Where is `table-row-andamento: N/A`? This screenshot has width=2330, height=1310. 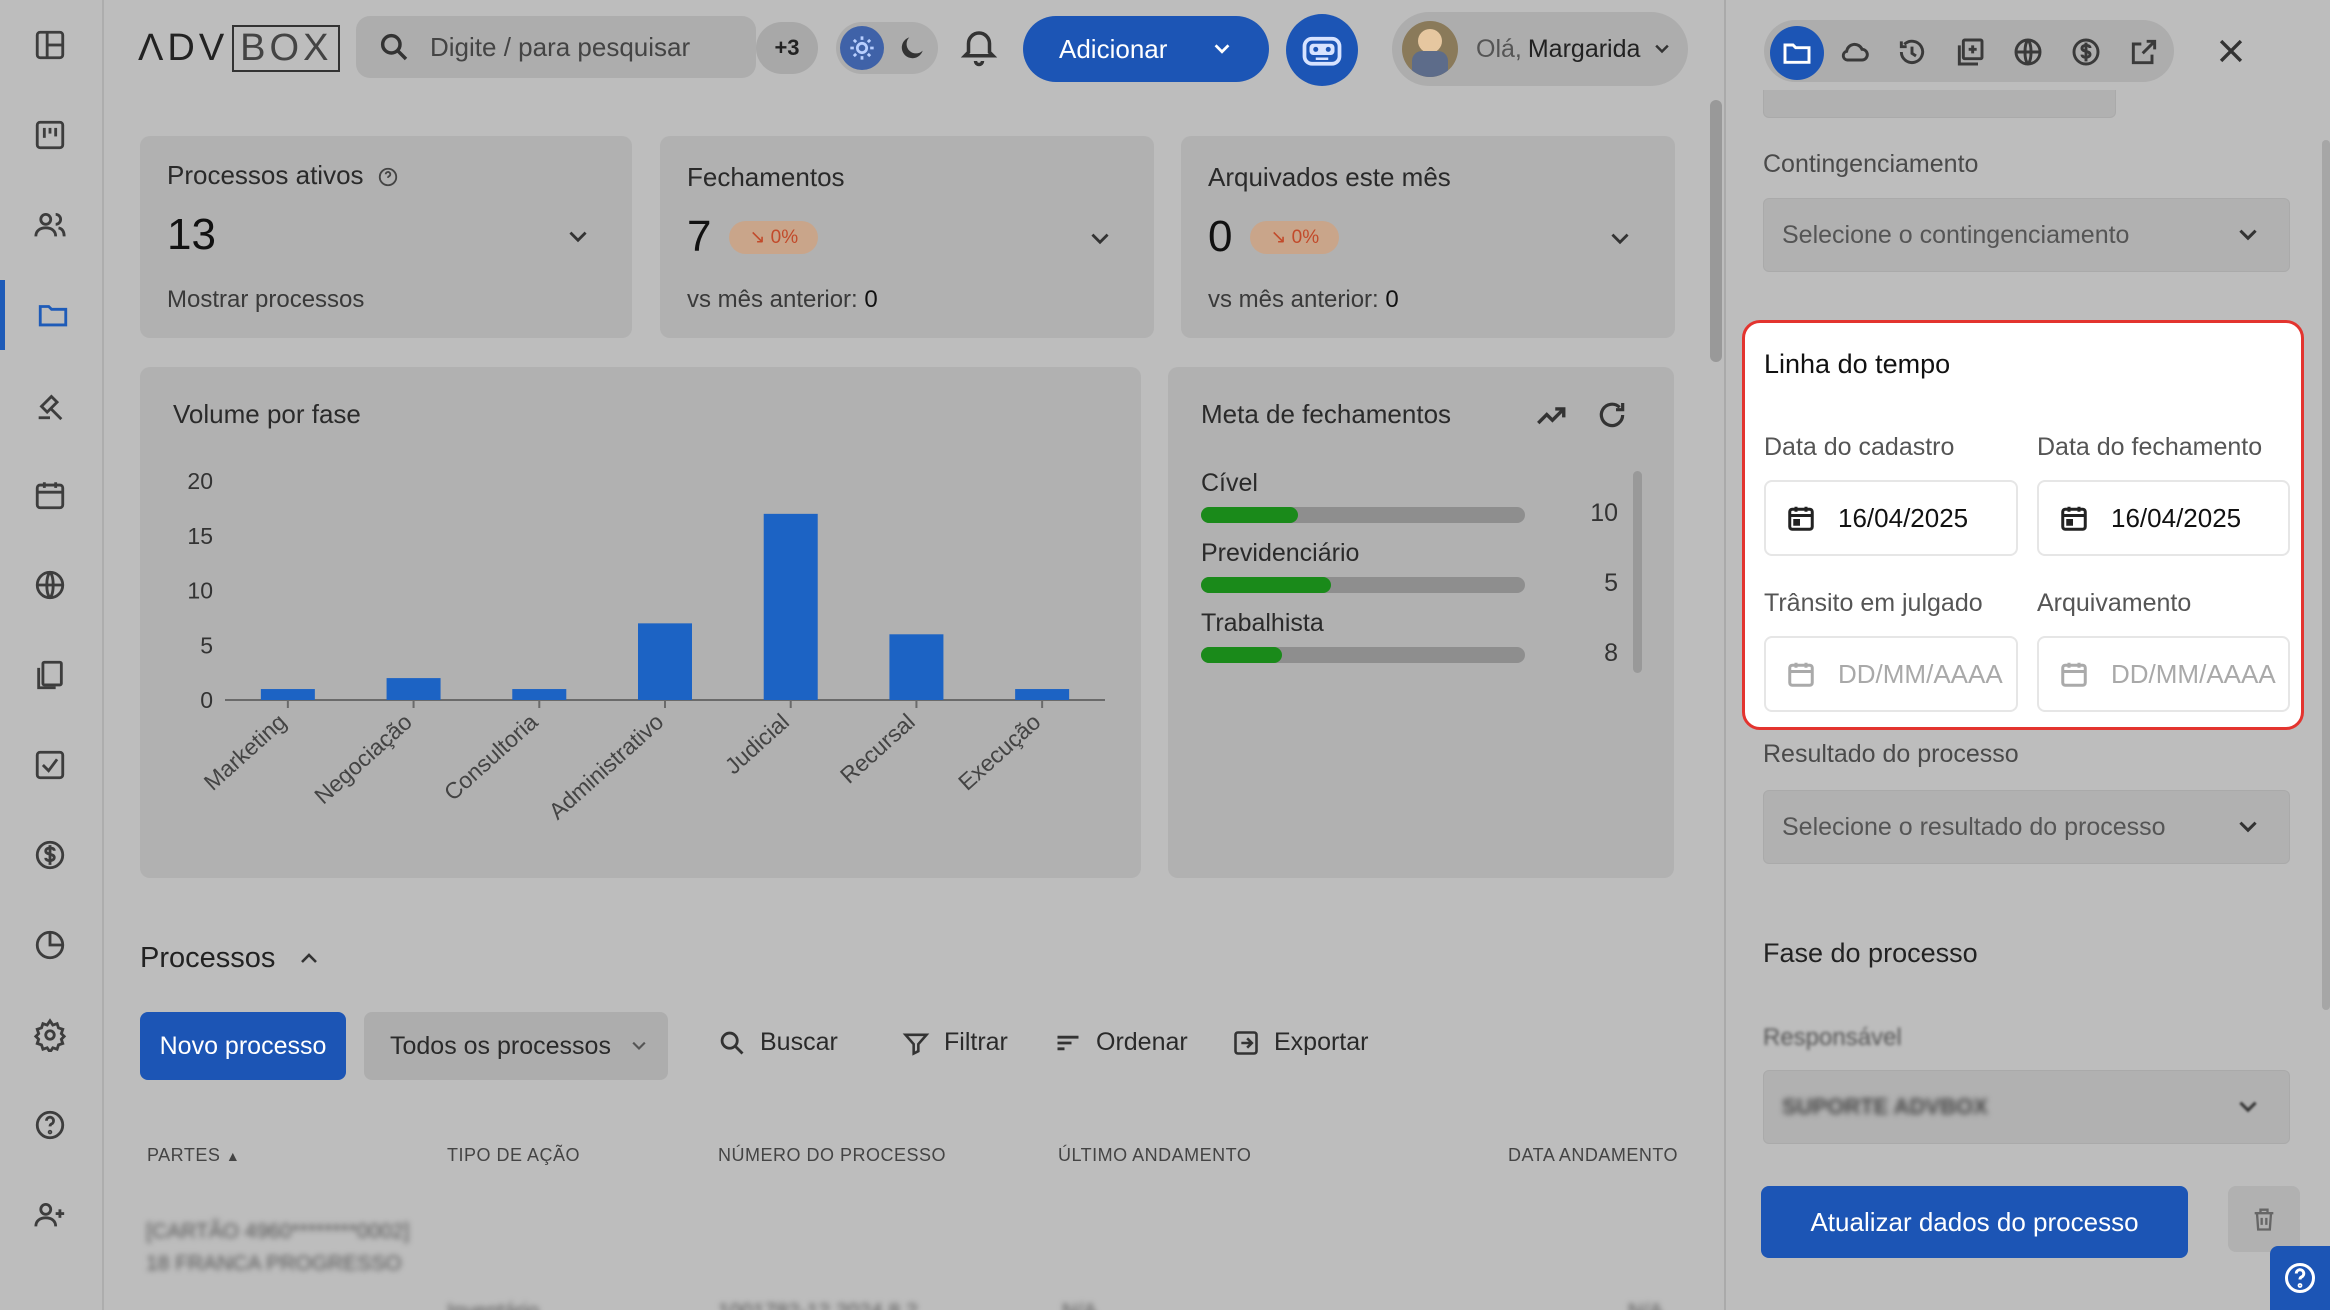 table-row-andamento: N/A is located at coordinates (1079, 1305).